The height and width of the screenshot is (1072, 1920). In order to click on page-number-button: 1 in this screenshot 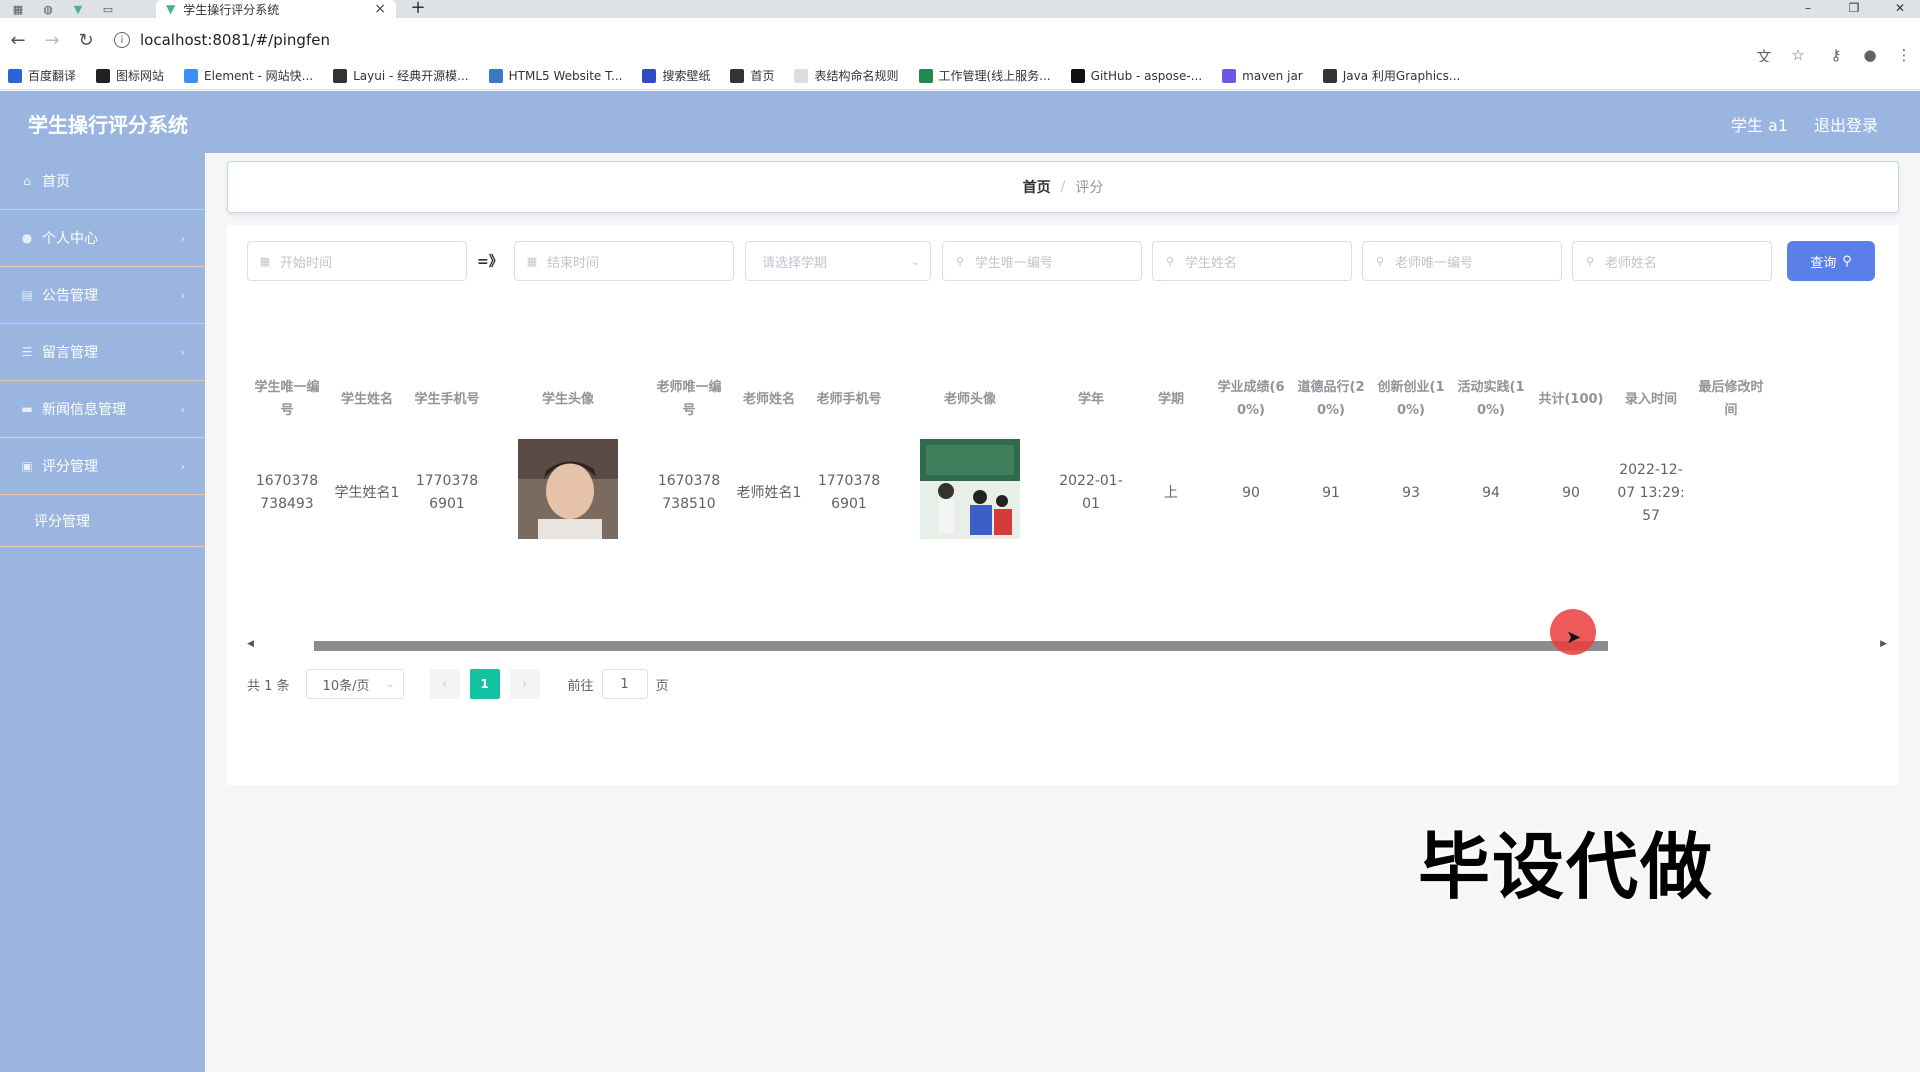, I will do `click(484, 684)`.